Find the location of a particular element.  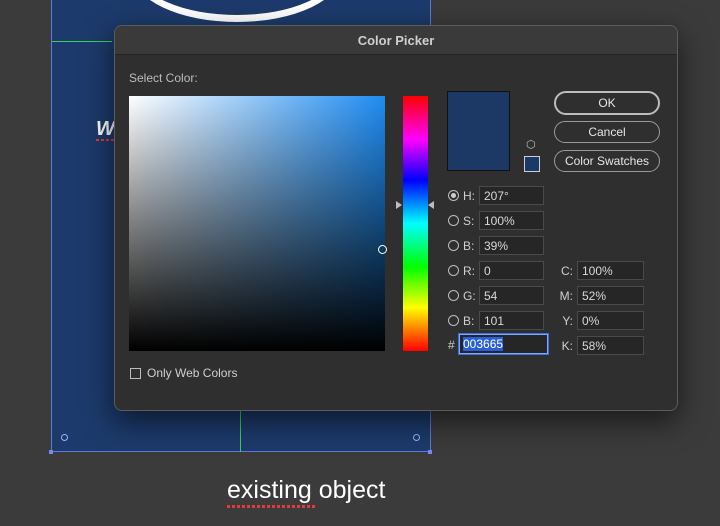

caption-text: existing object is located at coordinates (306, 490).